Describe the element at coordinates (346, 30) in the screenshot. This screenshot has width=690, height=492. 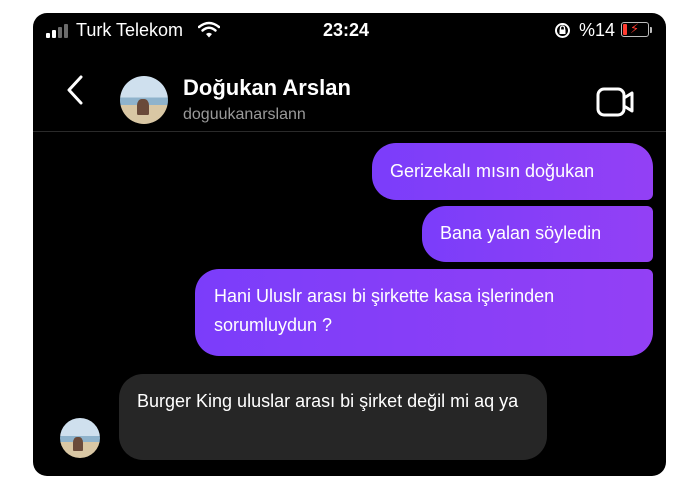
I see `clock: 23:24` at that location.